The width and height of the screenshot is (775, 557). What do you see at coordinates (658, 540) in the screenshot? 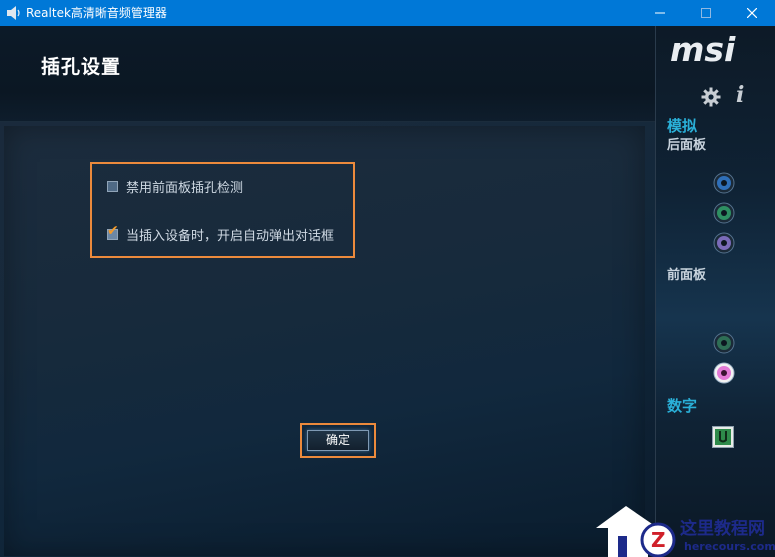
I see `svg-text: Z` at bounding box center [658, 540].